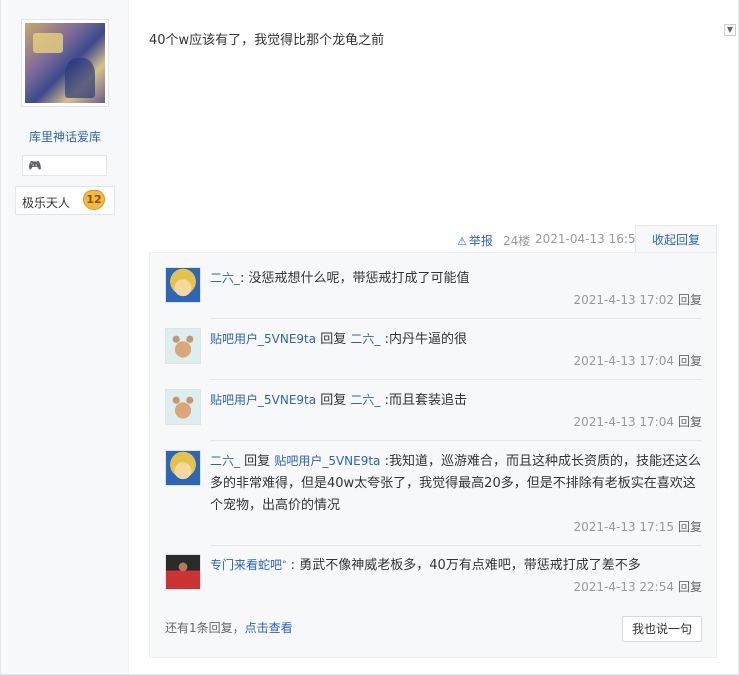 The height and width of the screenshot is (675, 739). I want to click on collapse-replies-button: 收起回复, so click(676, 239).